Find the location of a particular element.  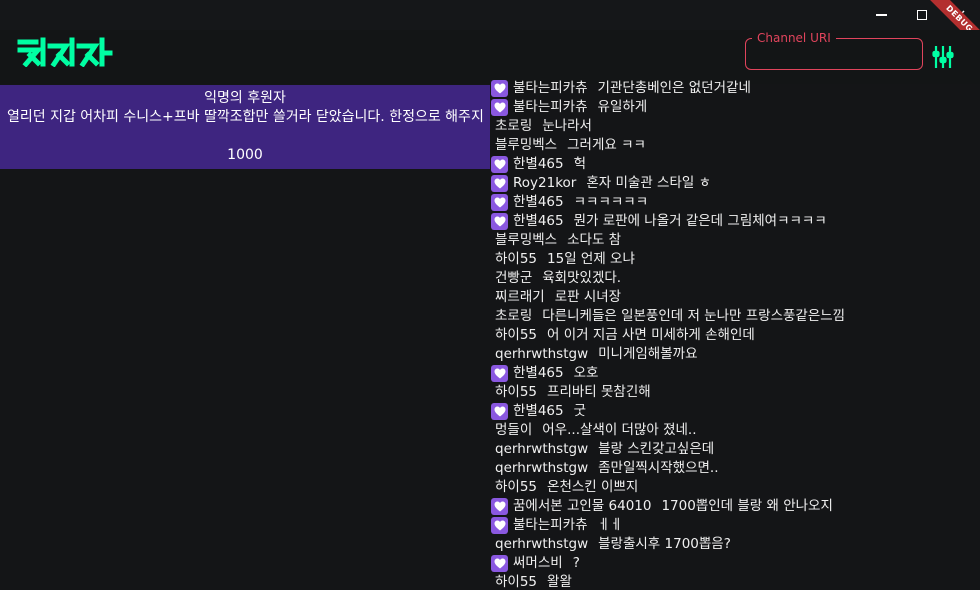

chat-text: 1700뽑인데 블랑 왜 안나오지 is located at coordinates (747, 506).